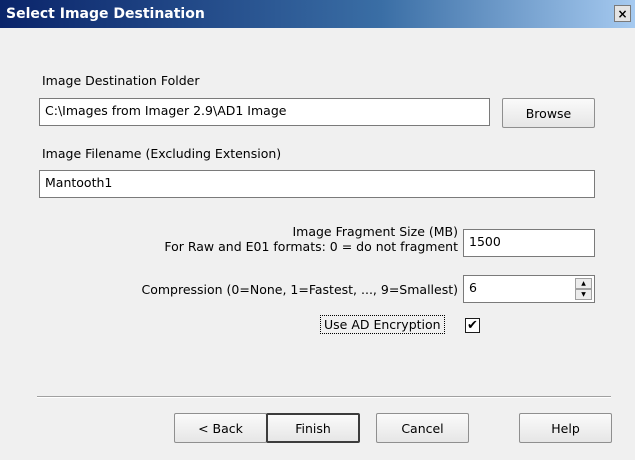 The height and width of the screenshot is (460, 635). I want to click on destination-folder-input: C:\Images from Imager 2.9\AD1 Image, so click(264, 112).